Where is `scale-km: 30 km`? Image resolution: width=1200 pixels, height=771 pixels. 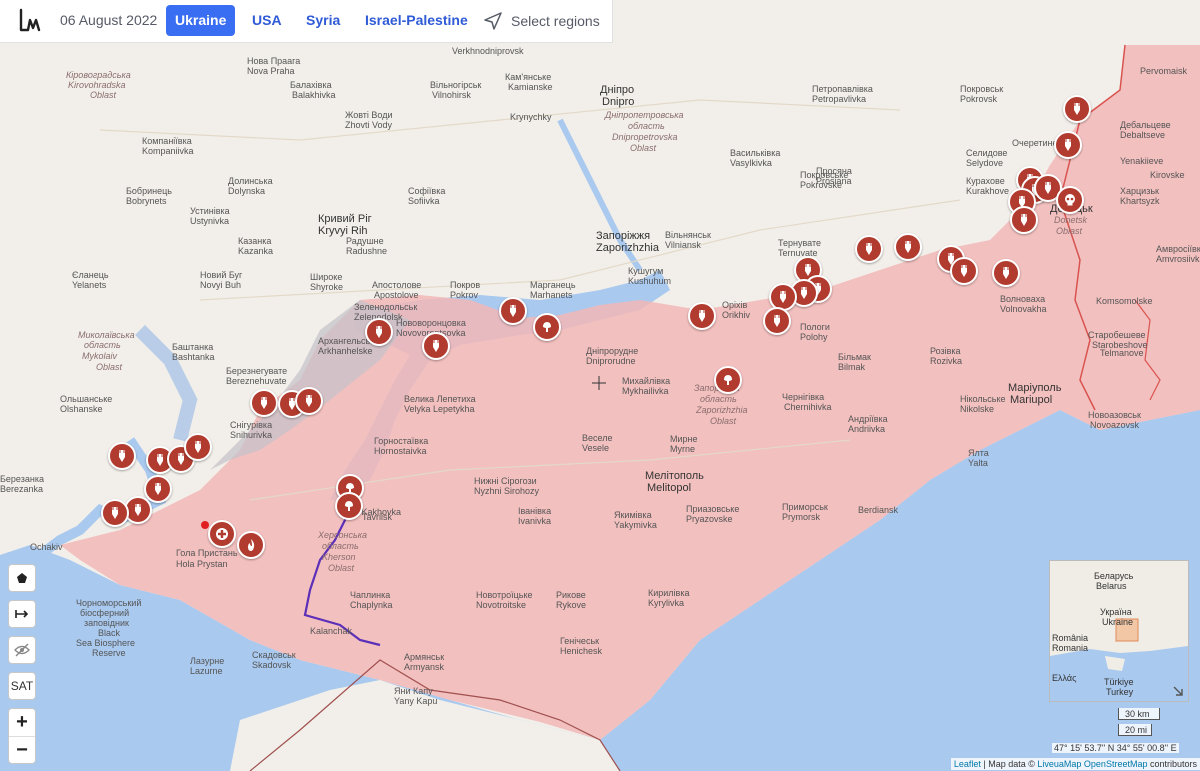 scale-km: 30 km is located at coordinates (1139, 714).